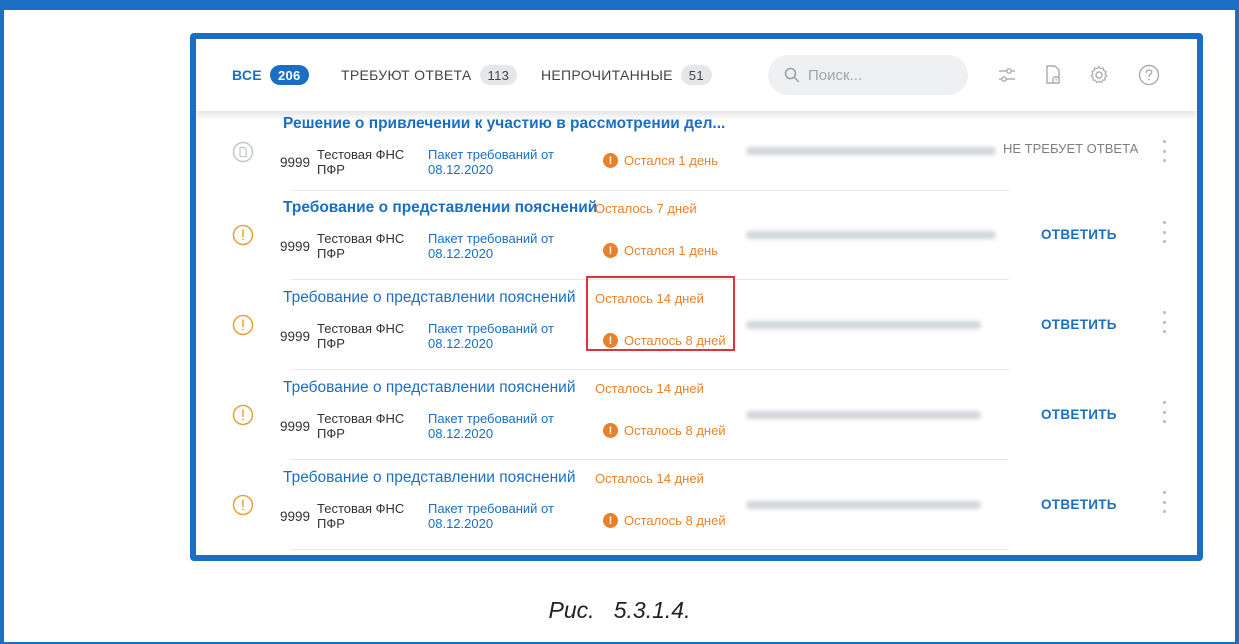 The height and width of the screenshot is (644, 1239). I want to click on caption-number: 5.3.1.4., so click(652, 610).